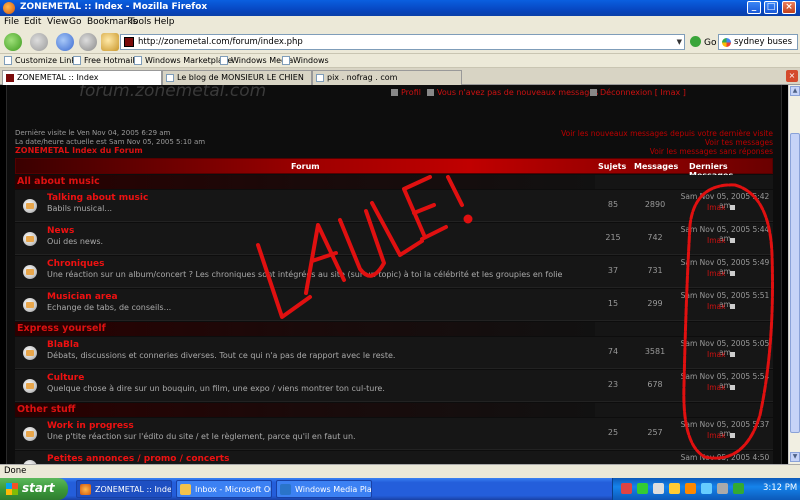  Describe the element at coordinates (512, 92) in the screenshot. I see `new-messages-link: Vous n'avez pas de nouveaux messages` at that location.